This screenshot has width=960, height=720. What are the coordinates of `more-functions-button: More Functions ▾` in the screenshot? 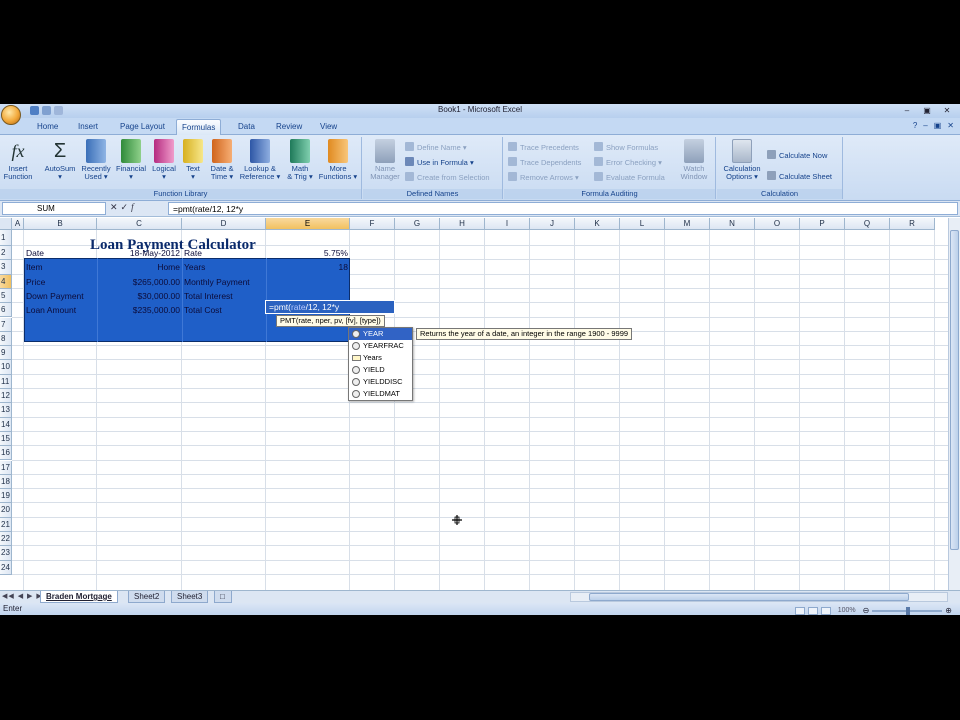 It's located at (338, 160).